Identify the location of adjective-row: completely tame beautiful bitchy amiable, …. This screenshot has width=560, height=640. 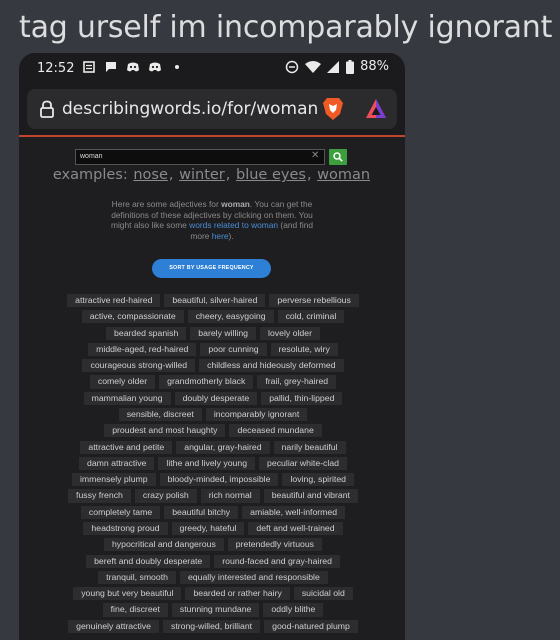
(213, 512).